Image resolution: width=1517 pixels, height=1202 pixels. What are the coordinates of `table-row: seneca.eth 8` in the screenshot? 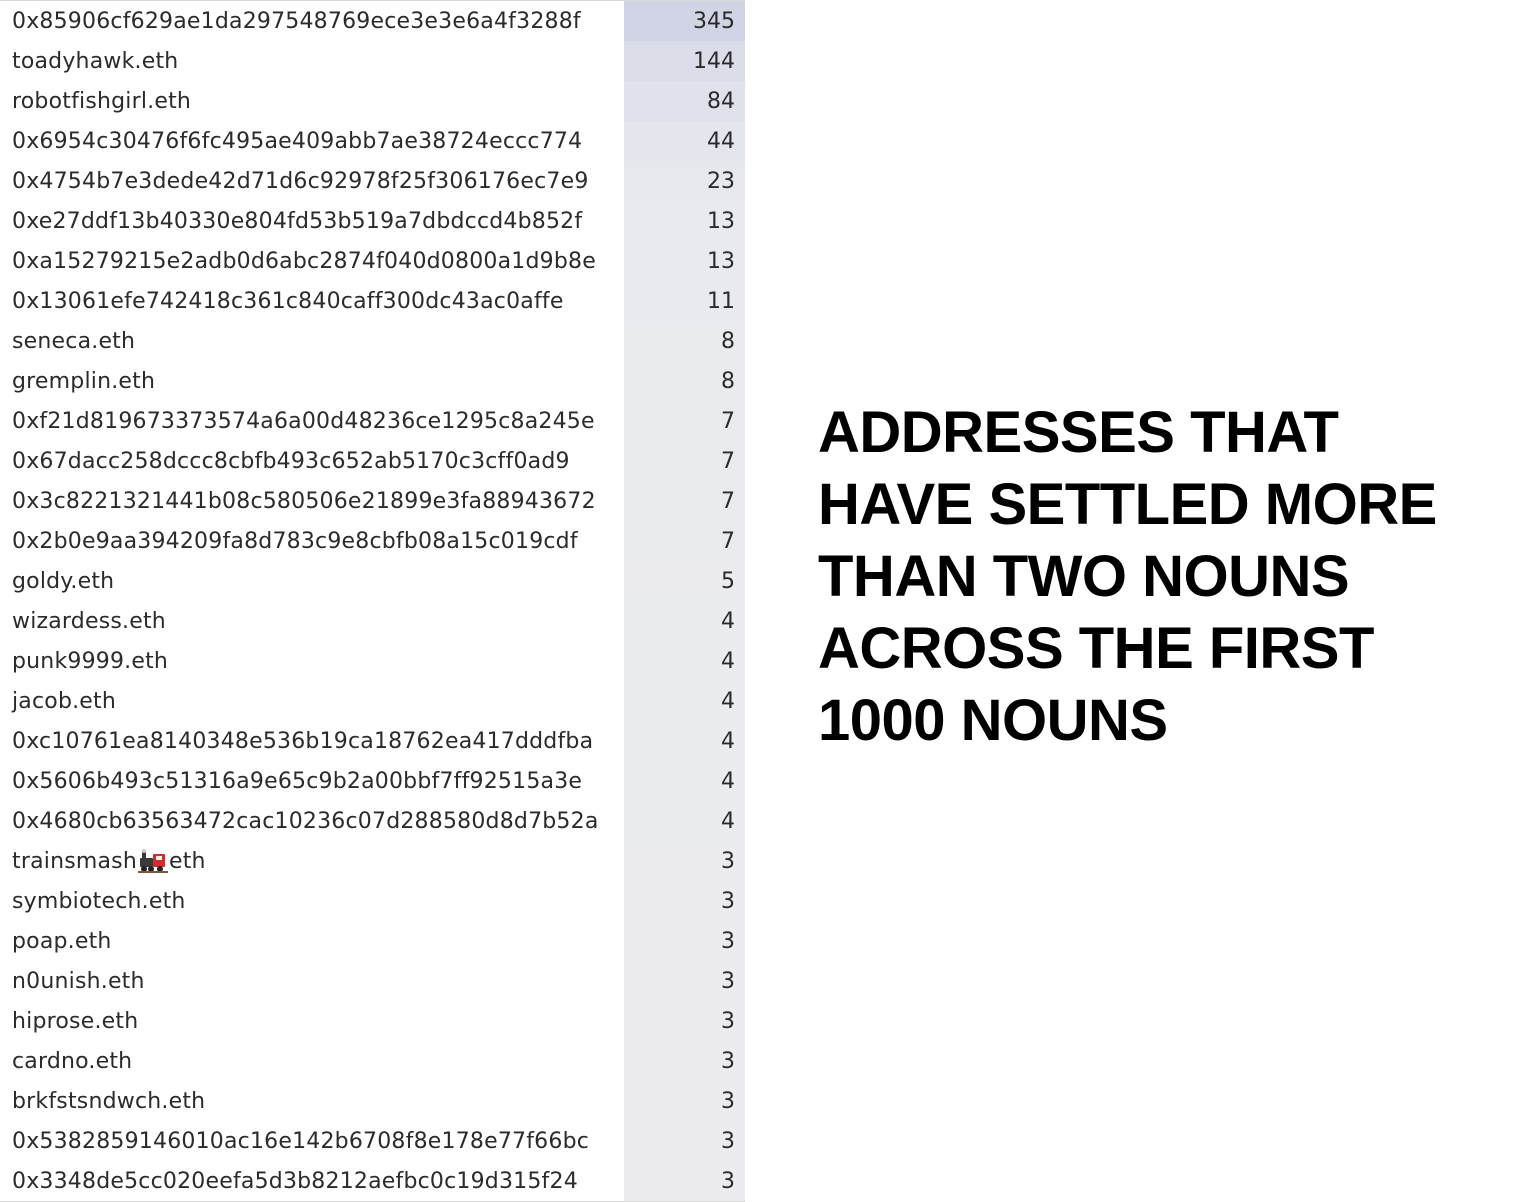 It's located at (372, 341).